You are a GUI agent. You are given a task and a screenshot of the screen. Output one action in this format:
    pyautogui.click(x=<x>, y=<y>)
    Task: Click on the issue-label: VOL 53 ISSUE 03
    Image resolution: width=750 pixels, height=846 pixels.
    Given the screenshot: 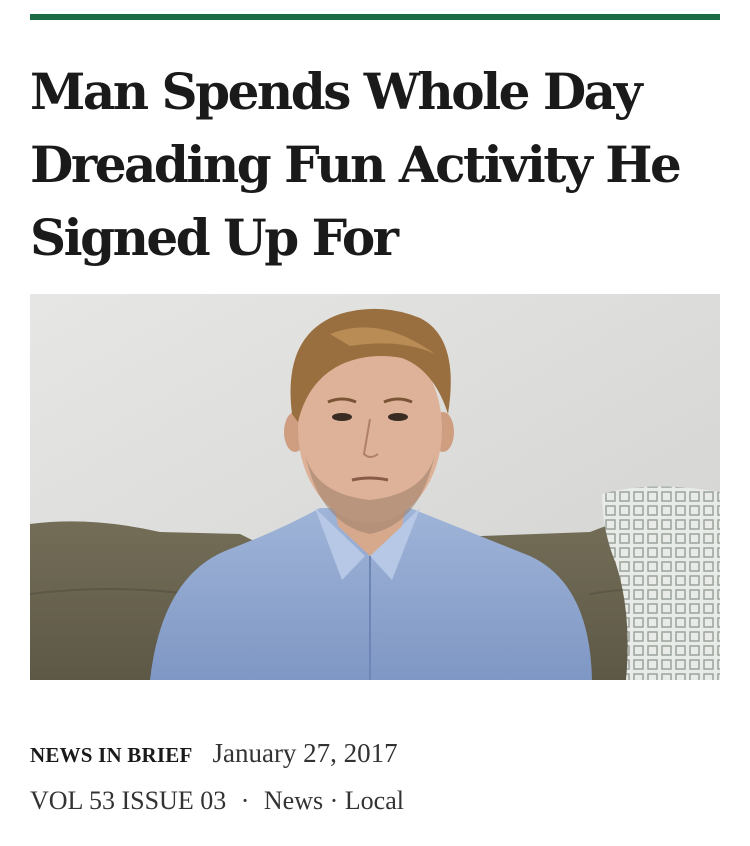 What is the action you would take?
    pyautogui.click(x=128, y=800)
    